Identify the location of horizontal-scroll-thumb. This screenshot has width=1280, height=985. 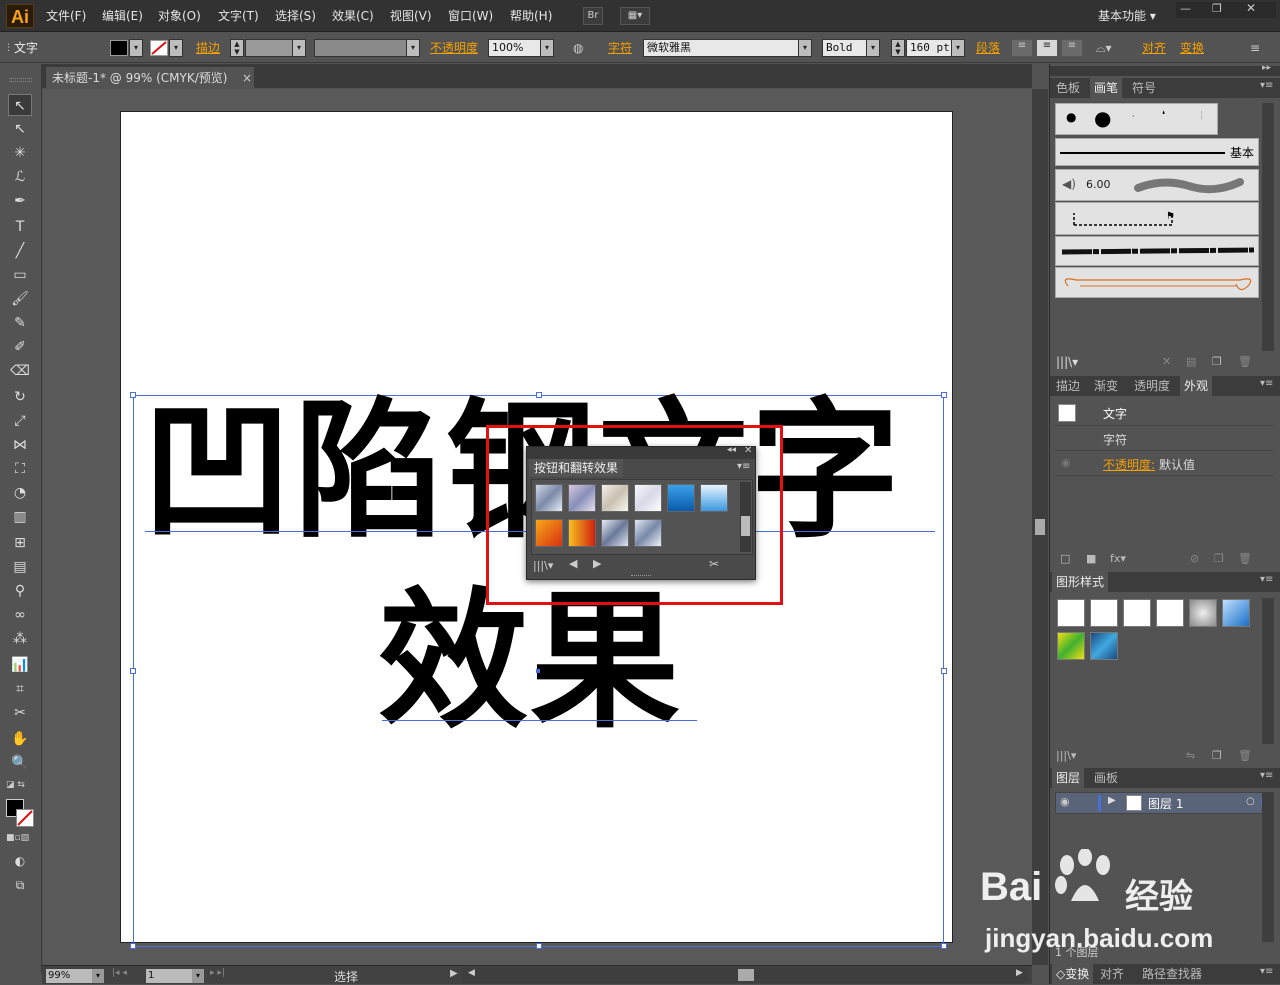
(746, 975).